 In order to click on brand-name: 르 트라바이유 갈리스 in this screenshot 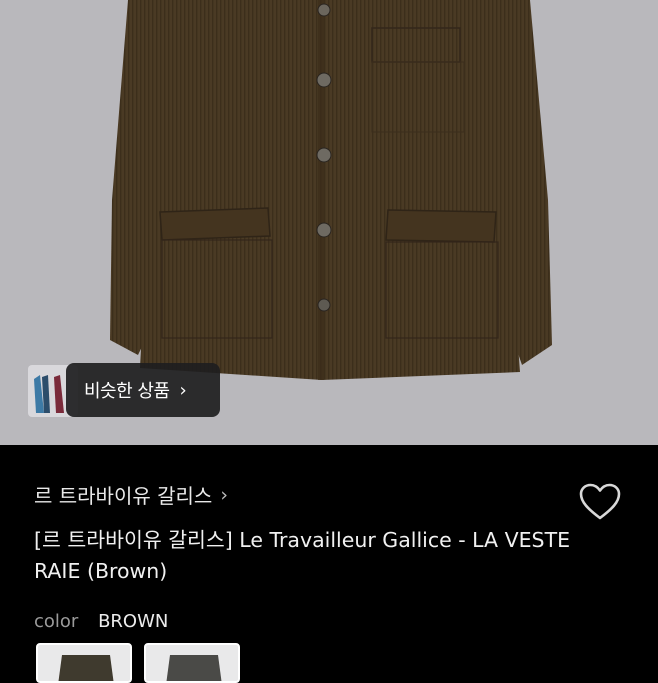, I will do `click(123, 496)`.